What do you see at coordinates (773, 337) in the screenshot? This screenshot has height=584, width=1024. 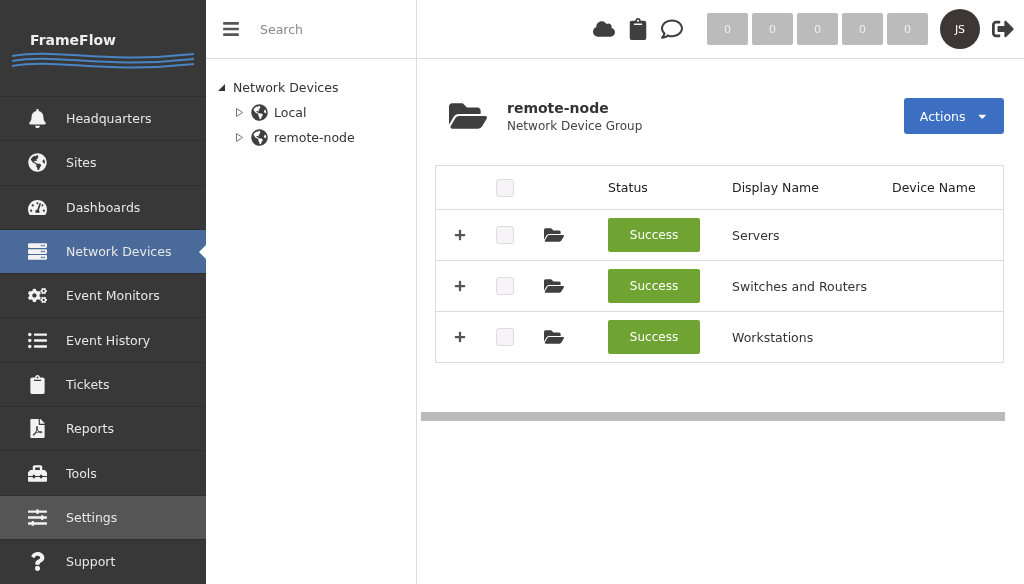 I see `table-cell-text: Workstations` at bounding box center [773, 337].